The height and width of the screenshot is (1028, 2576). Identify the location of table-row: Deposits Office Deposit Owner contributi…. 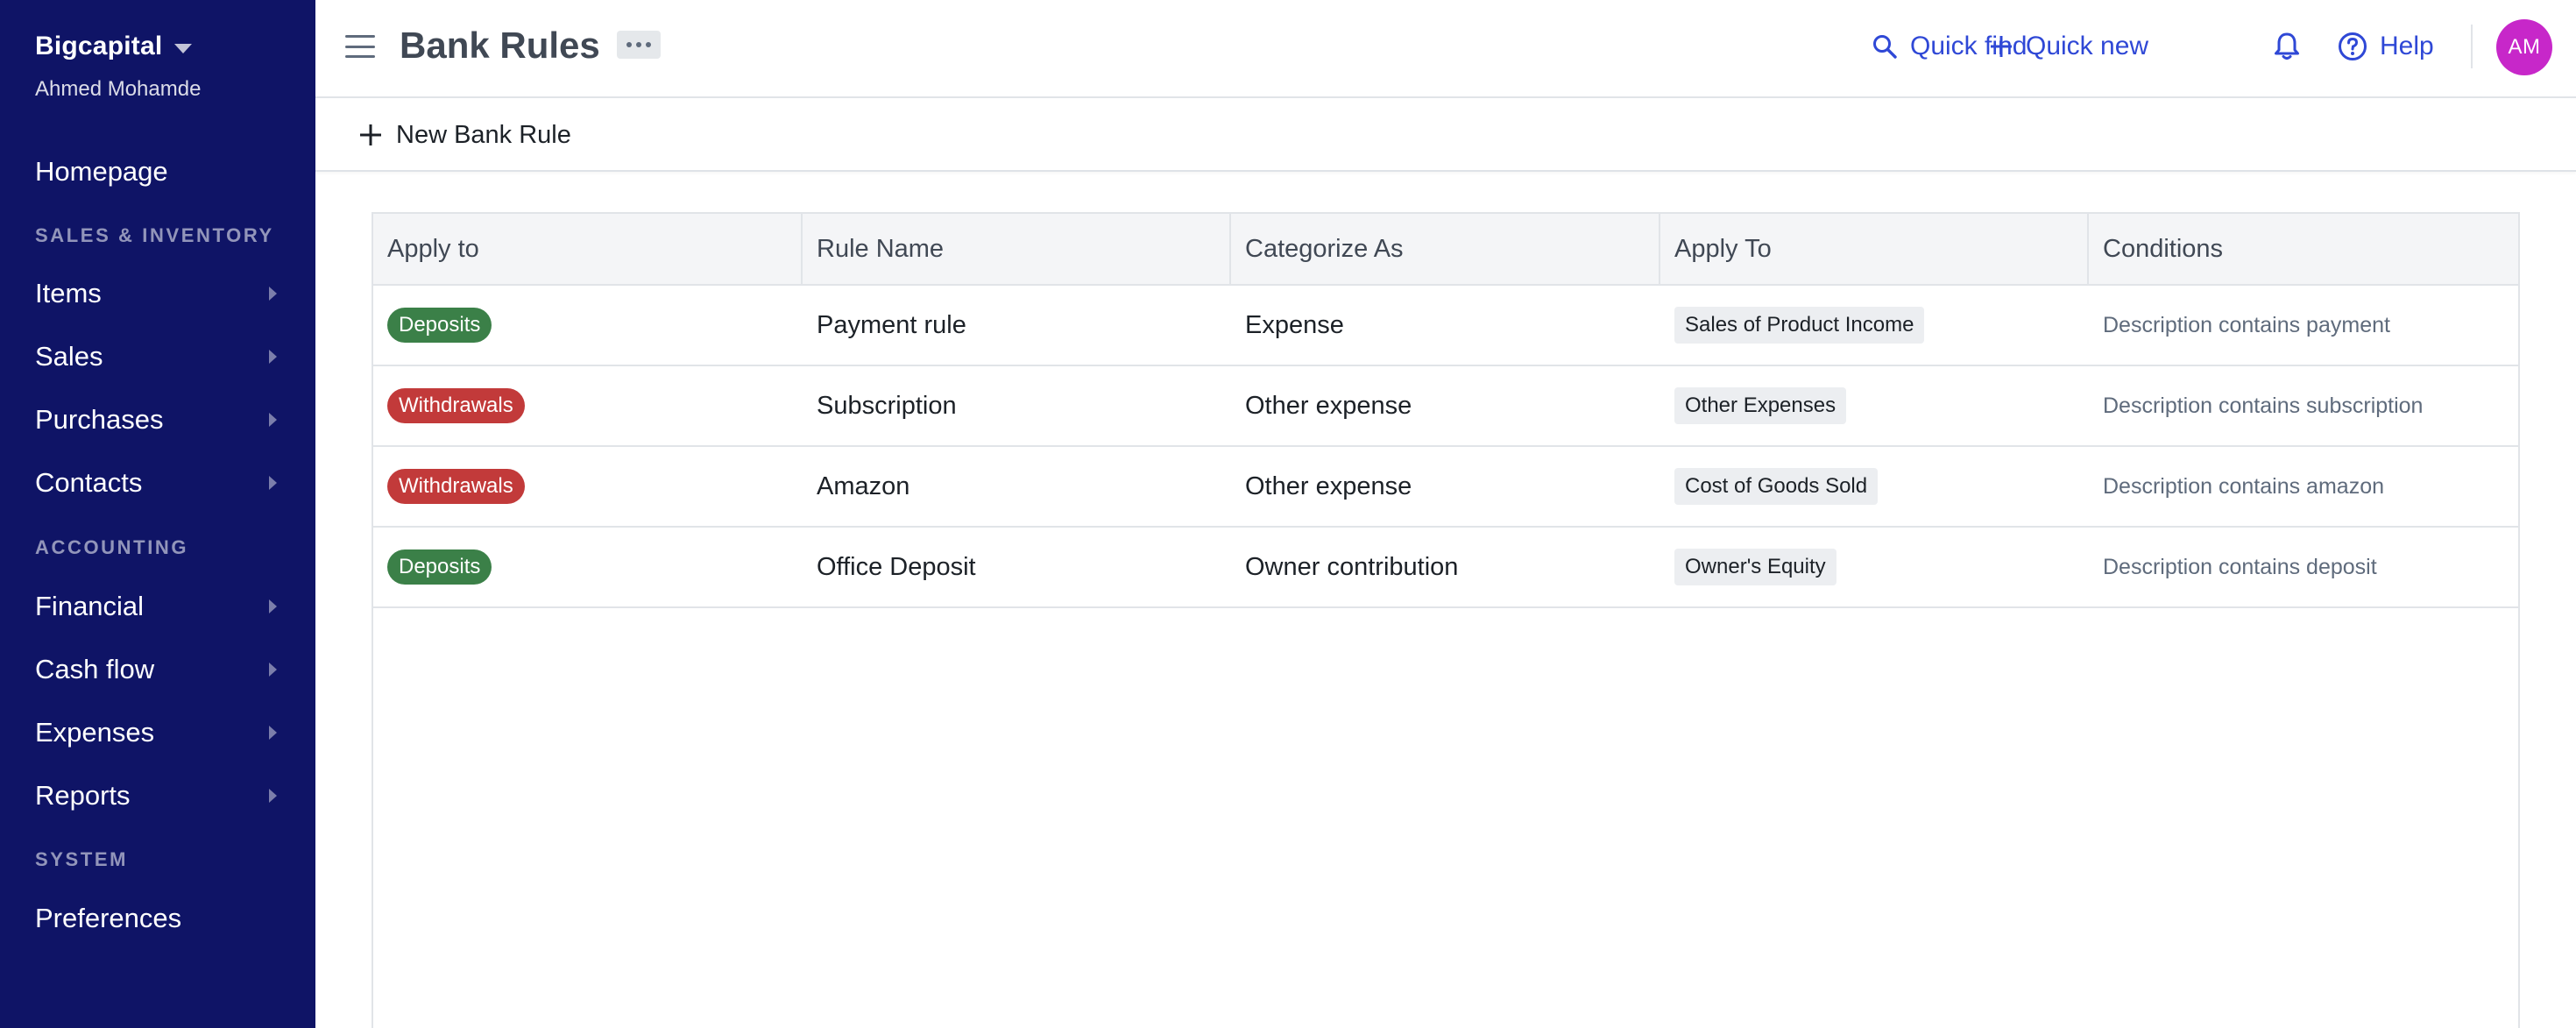
(1445, 568).